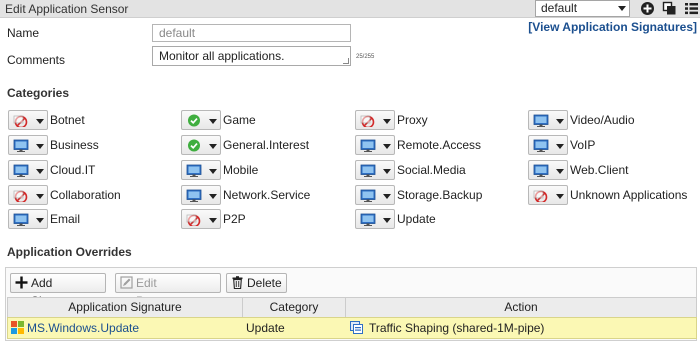  Describe the element at coordinates (264, 283) in the screenshot. I see `delete-label: Delete` at that location.